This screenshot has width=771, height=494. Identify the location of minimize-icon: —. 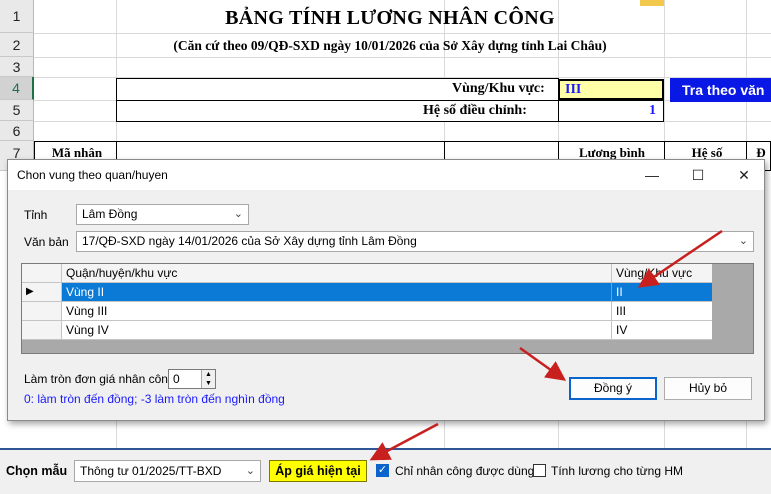
(652, 175).